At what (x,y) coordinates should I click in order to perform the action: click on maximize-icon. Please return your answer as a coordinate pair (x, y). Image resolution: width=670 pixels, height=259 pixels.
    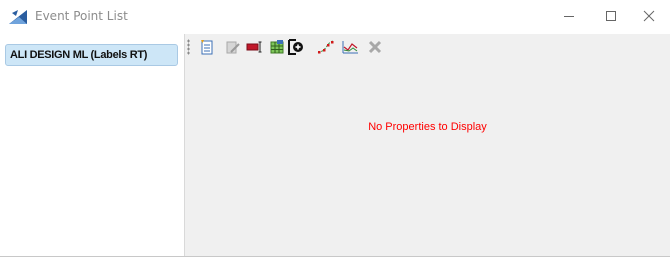
    Looking at the image, I should click on (611, 16).